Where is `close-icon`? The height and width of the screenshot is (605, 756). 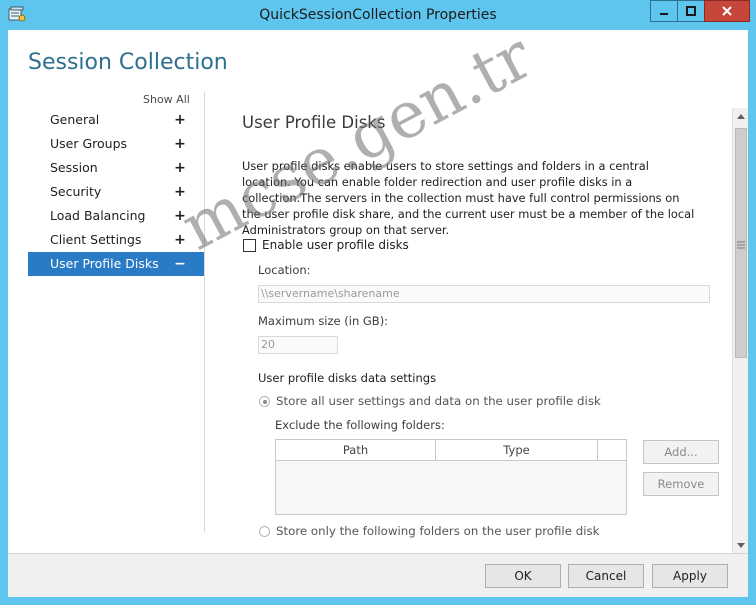 close-icon is located at coordinates (727, 11).